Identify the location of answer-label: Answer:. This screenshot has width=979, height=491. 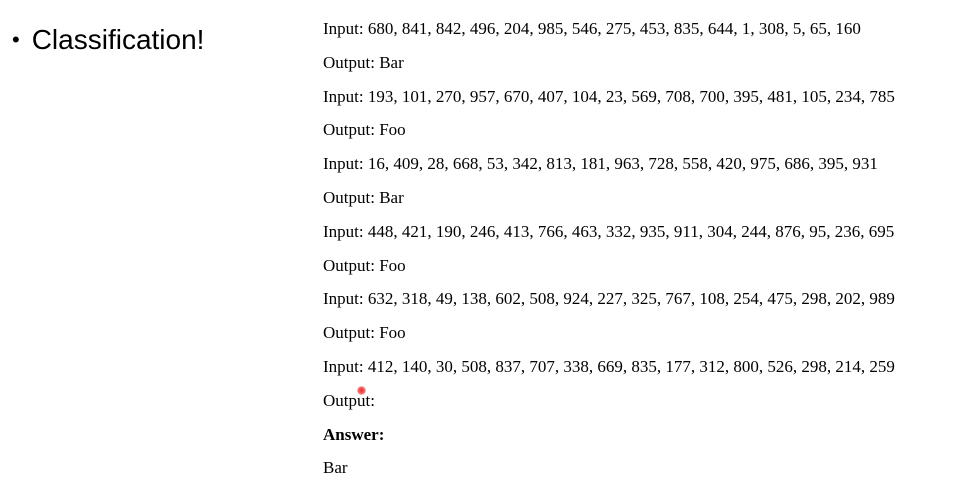
(354, 434).